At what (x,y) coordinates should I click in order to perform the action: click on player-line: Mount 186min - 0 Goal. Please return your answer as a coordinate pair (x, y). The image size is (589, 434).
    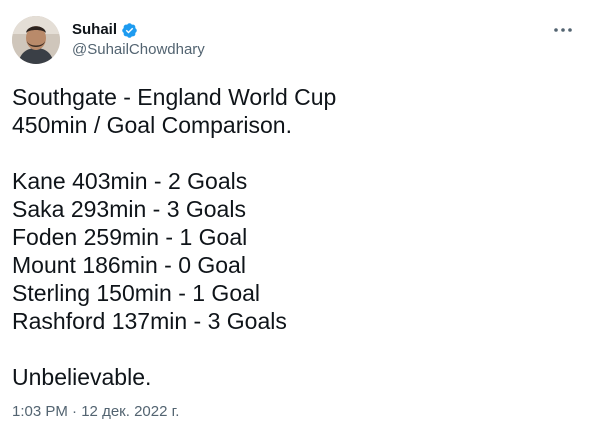
    Looking at the image, I should click on (129, 265).